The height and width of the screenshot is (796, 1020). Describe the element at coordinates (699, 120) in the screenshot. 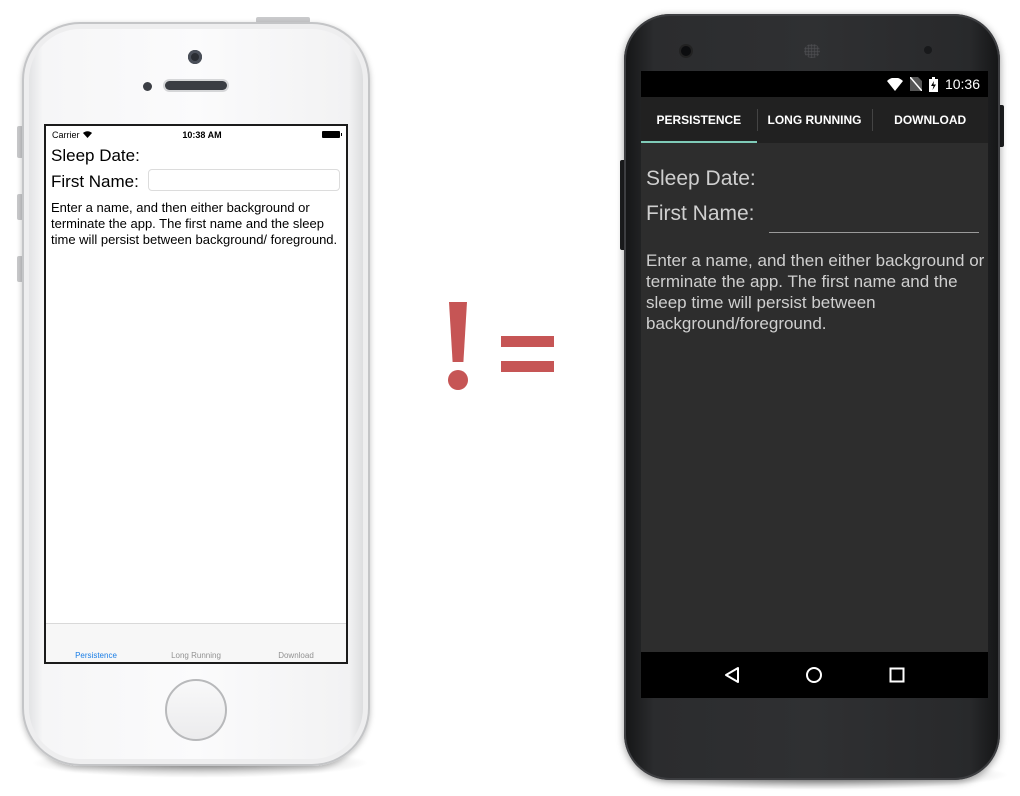

I see `android-tab-persistence: PERSISTENCE` at that location.